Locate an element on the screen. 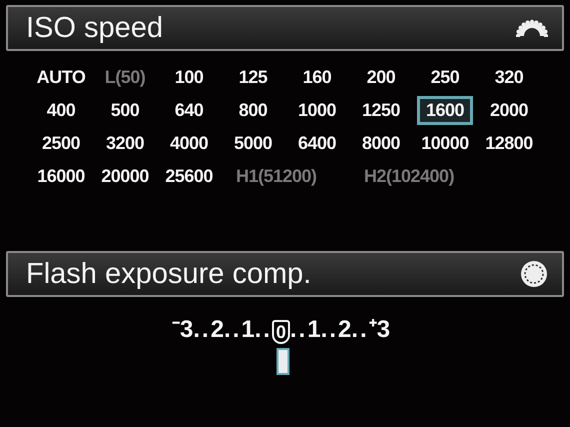  iso-option: 200 is located at coordinates (381, 77).